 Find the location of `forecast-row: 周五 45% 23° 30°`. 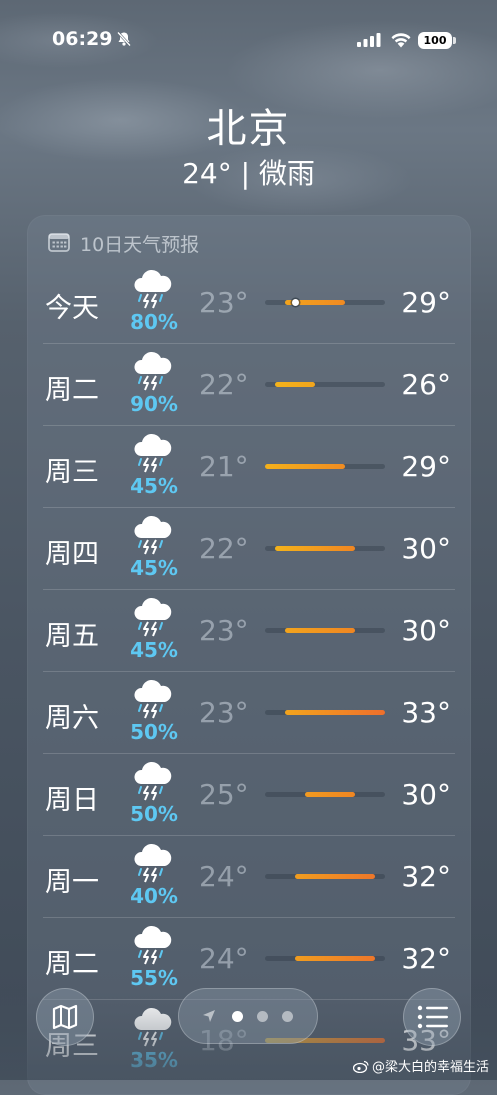

forecast-row: 周五 45% 23° 30° is located at coordinates (249, 631).